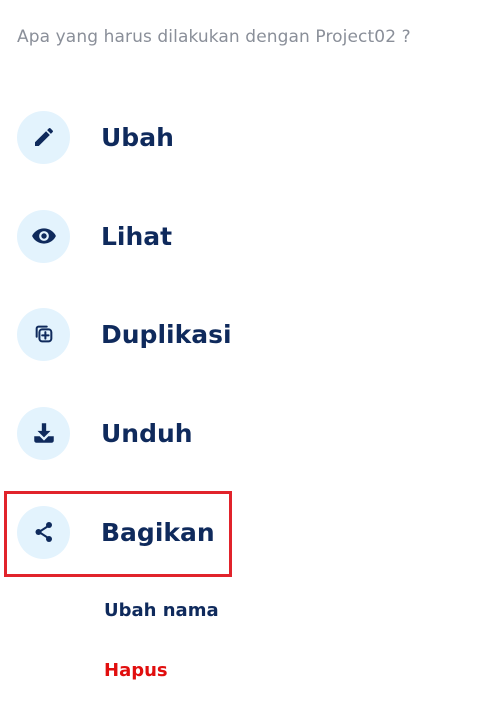  Describe the element at coordinates (137, 236) in the screenshot. I see `view-option-label: Lihat` at that location.